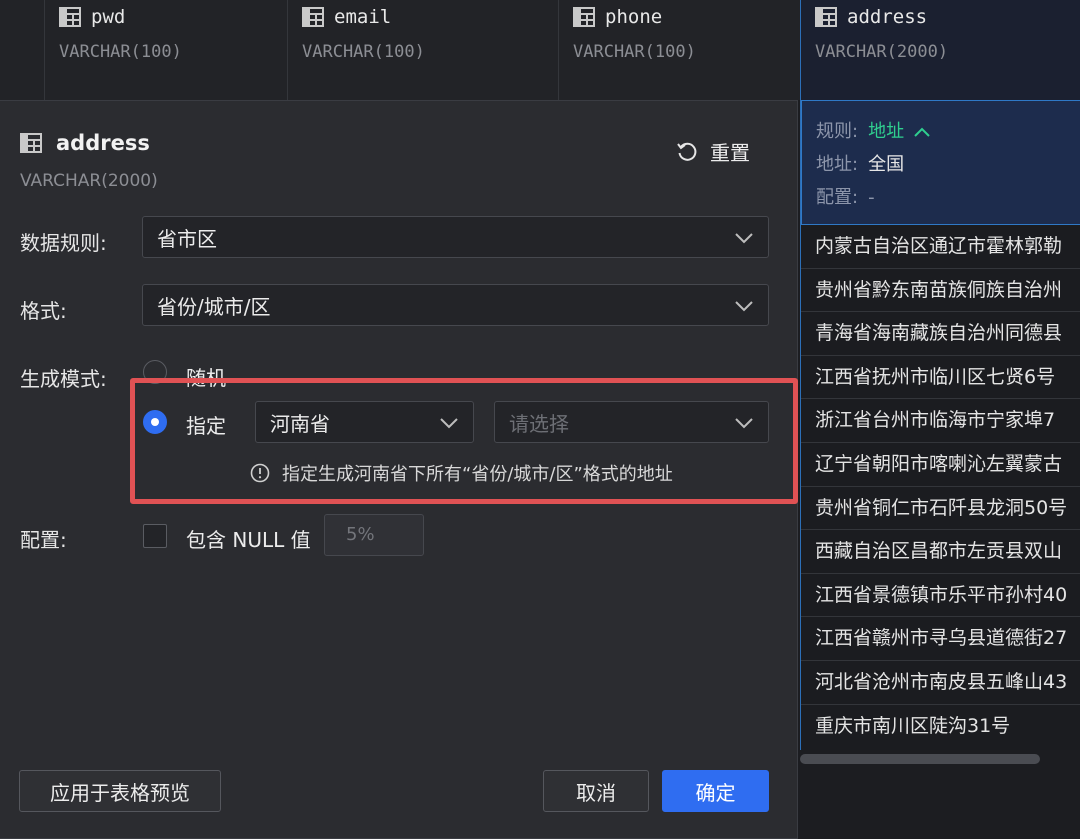  Describe the element at coordinates (940, 552) in the screenshot. I see `list-item: 西藏自治区昌都市左贡县双山` at that location.